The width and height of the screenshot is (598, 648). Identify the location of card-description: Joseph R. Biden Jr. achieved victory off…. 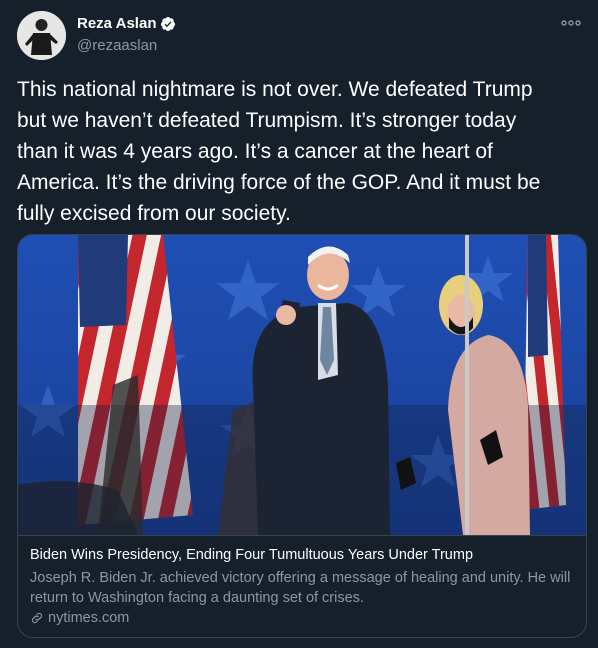
(300, 588).